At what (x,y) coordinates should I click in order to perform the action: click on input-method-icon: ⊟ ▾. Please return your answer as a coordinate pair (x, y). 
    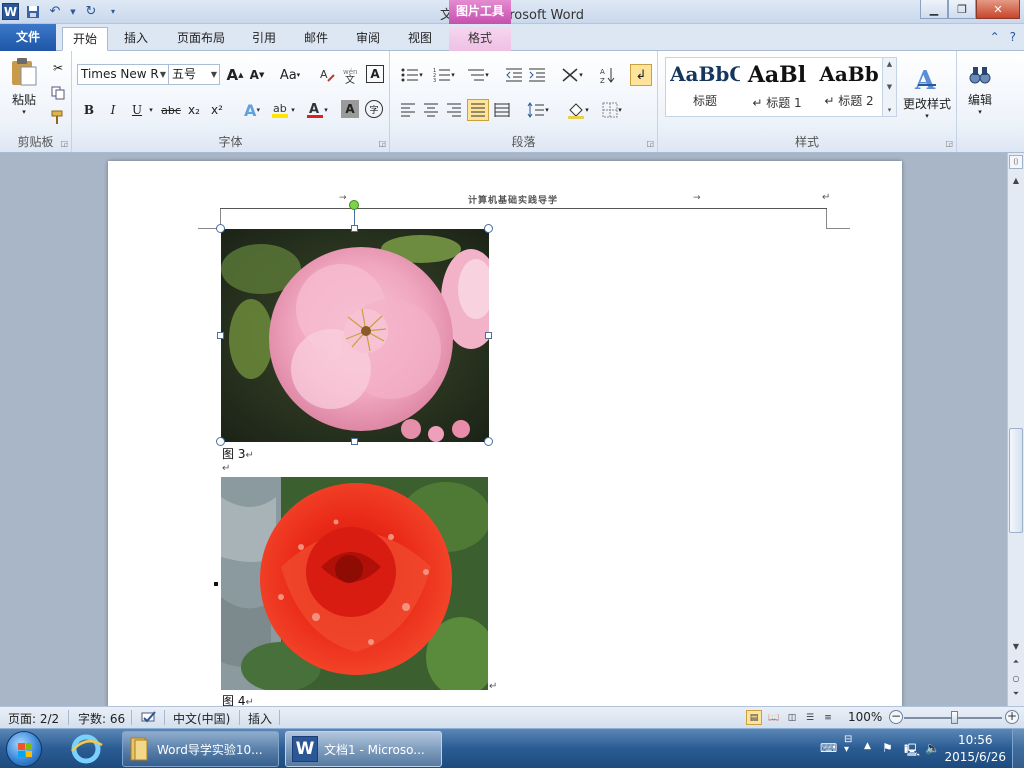
    Looking at the image, I should click on (848, 745).